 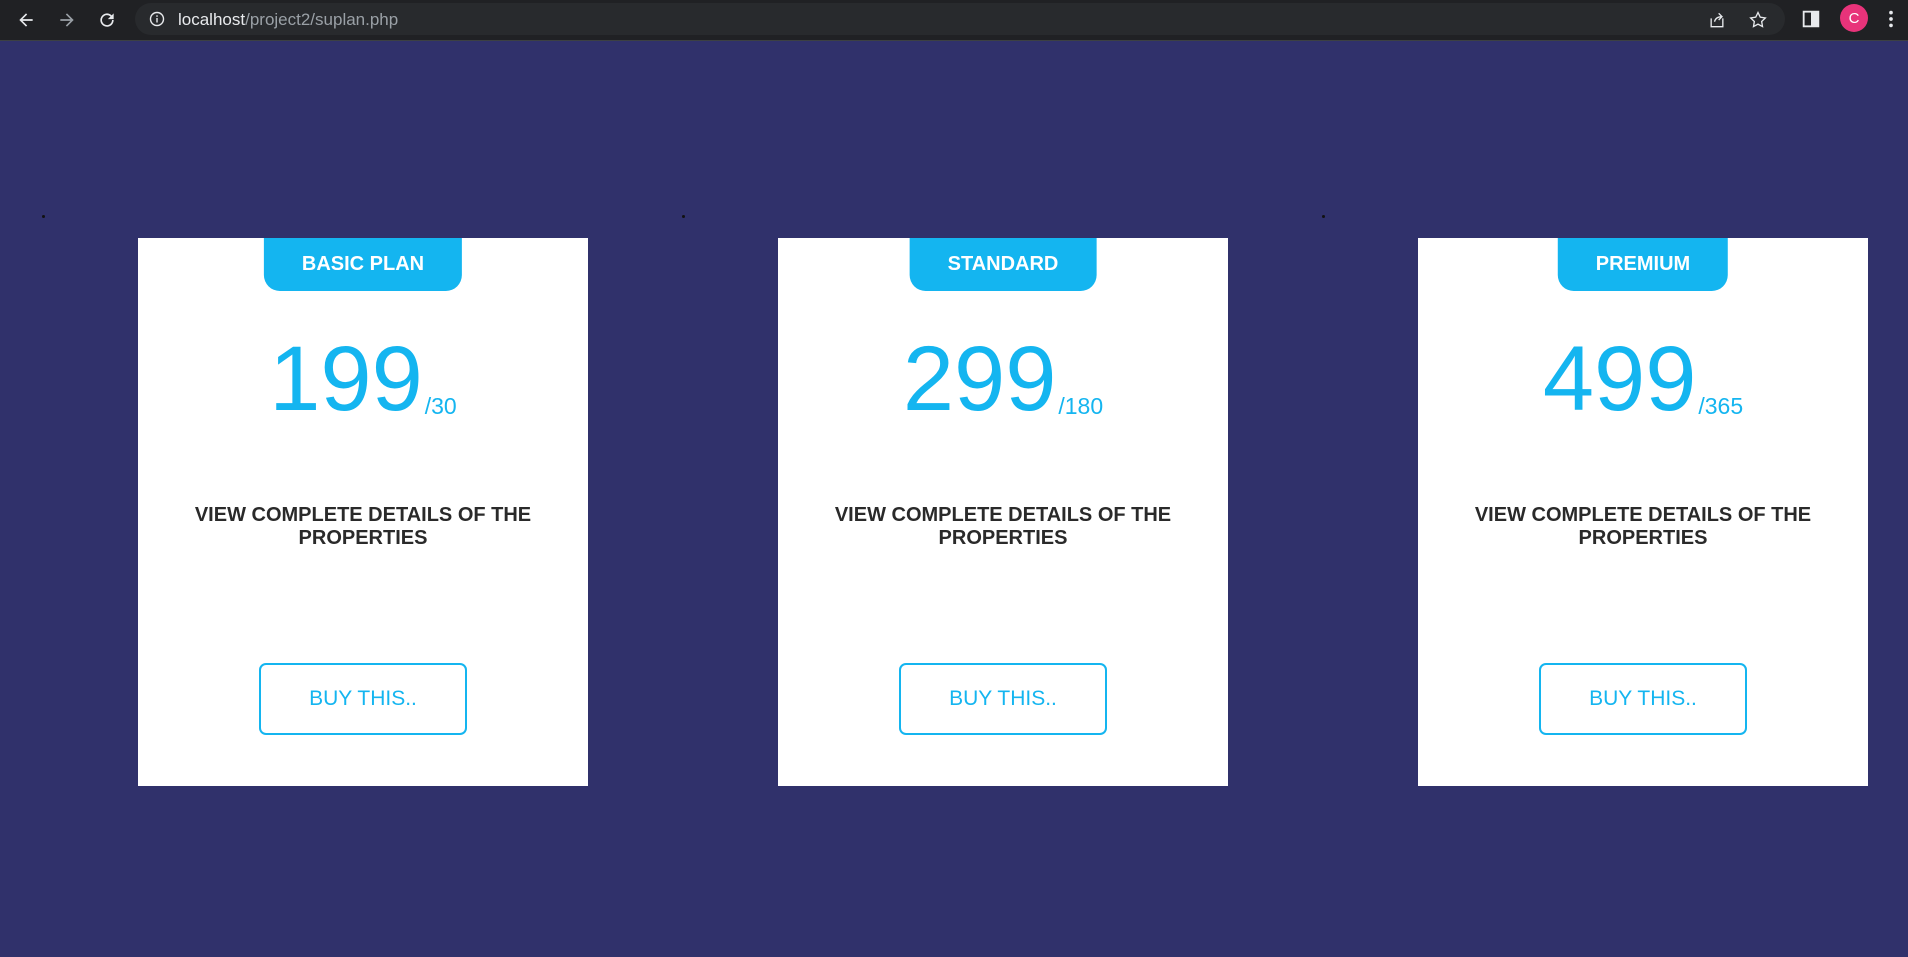 What do you see at coordinates (1717, 20) in the screenshot?
I see `share-icon` at bounding box center [1717, 20].